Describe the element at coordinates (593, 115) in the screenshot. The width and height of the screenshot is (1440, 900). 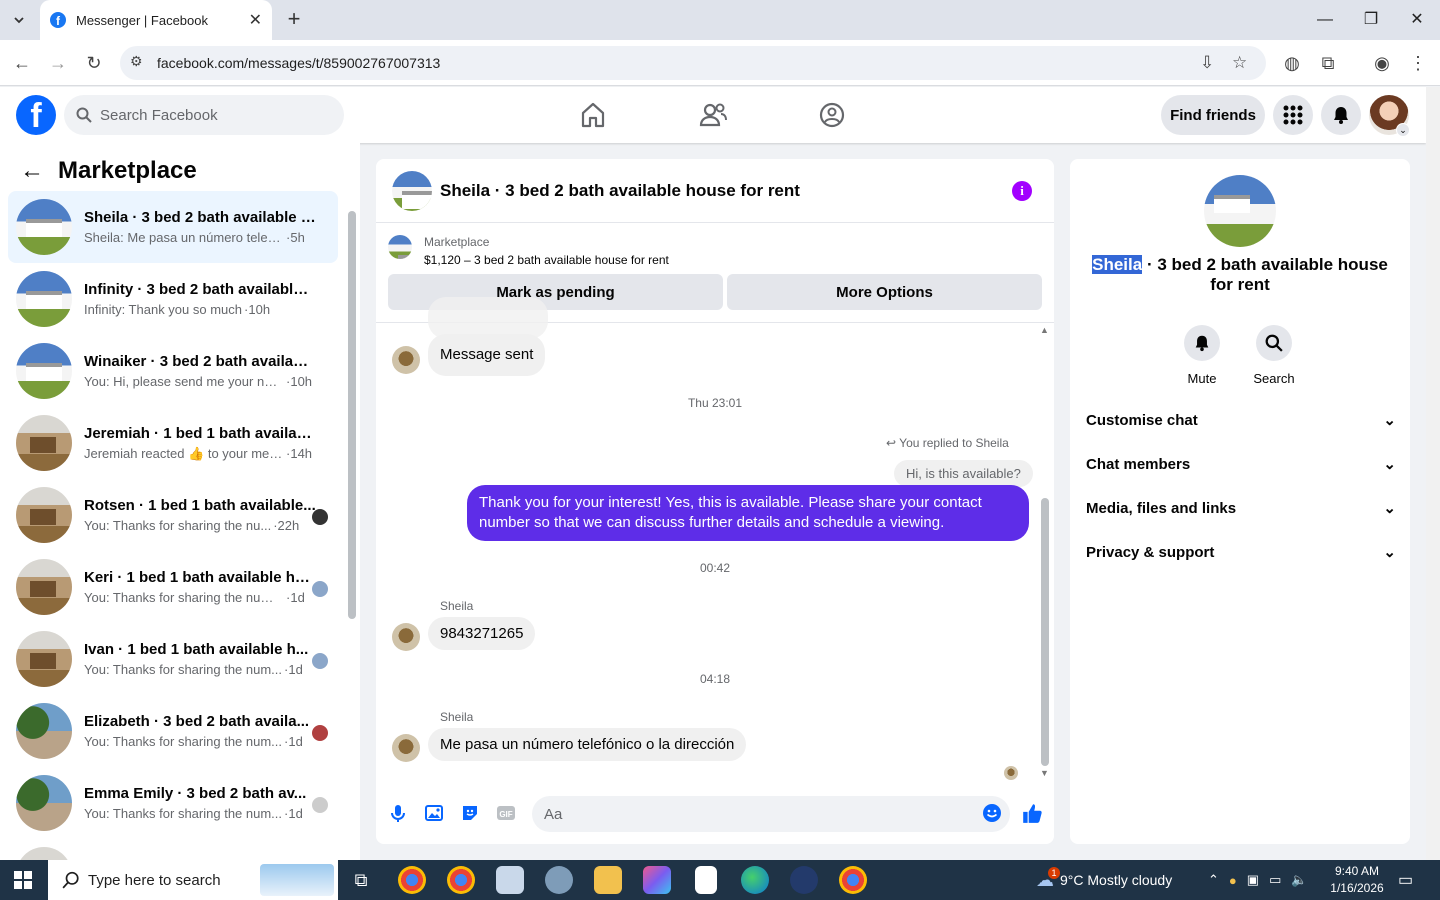
I see `home-icon` at that location.